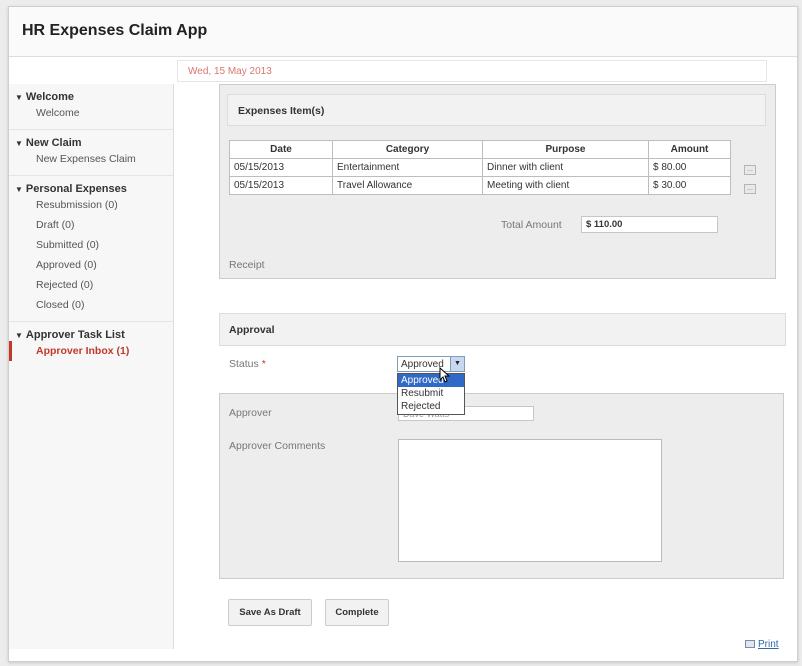 The image size is (802, 666). What do you see at coordinates (91, 113) in the screenshot?
I see `sidebar-item-welcome: Welcome` at bounding box center [91, 113].